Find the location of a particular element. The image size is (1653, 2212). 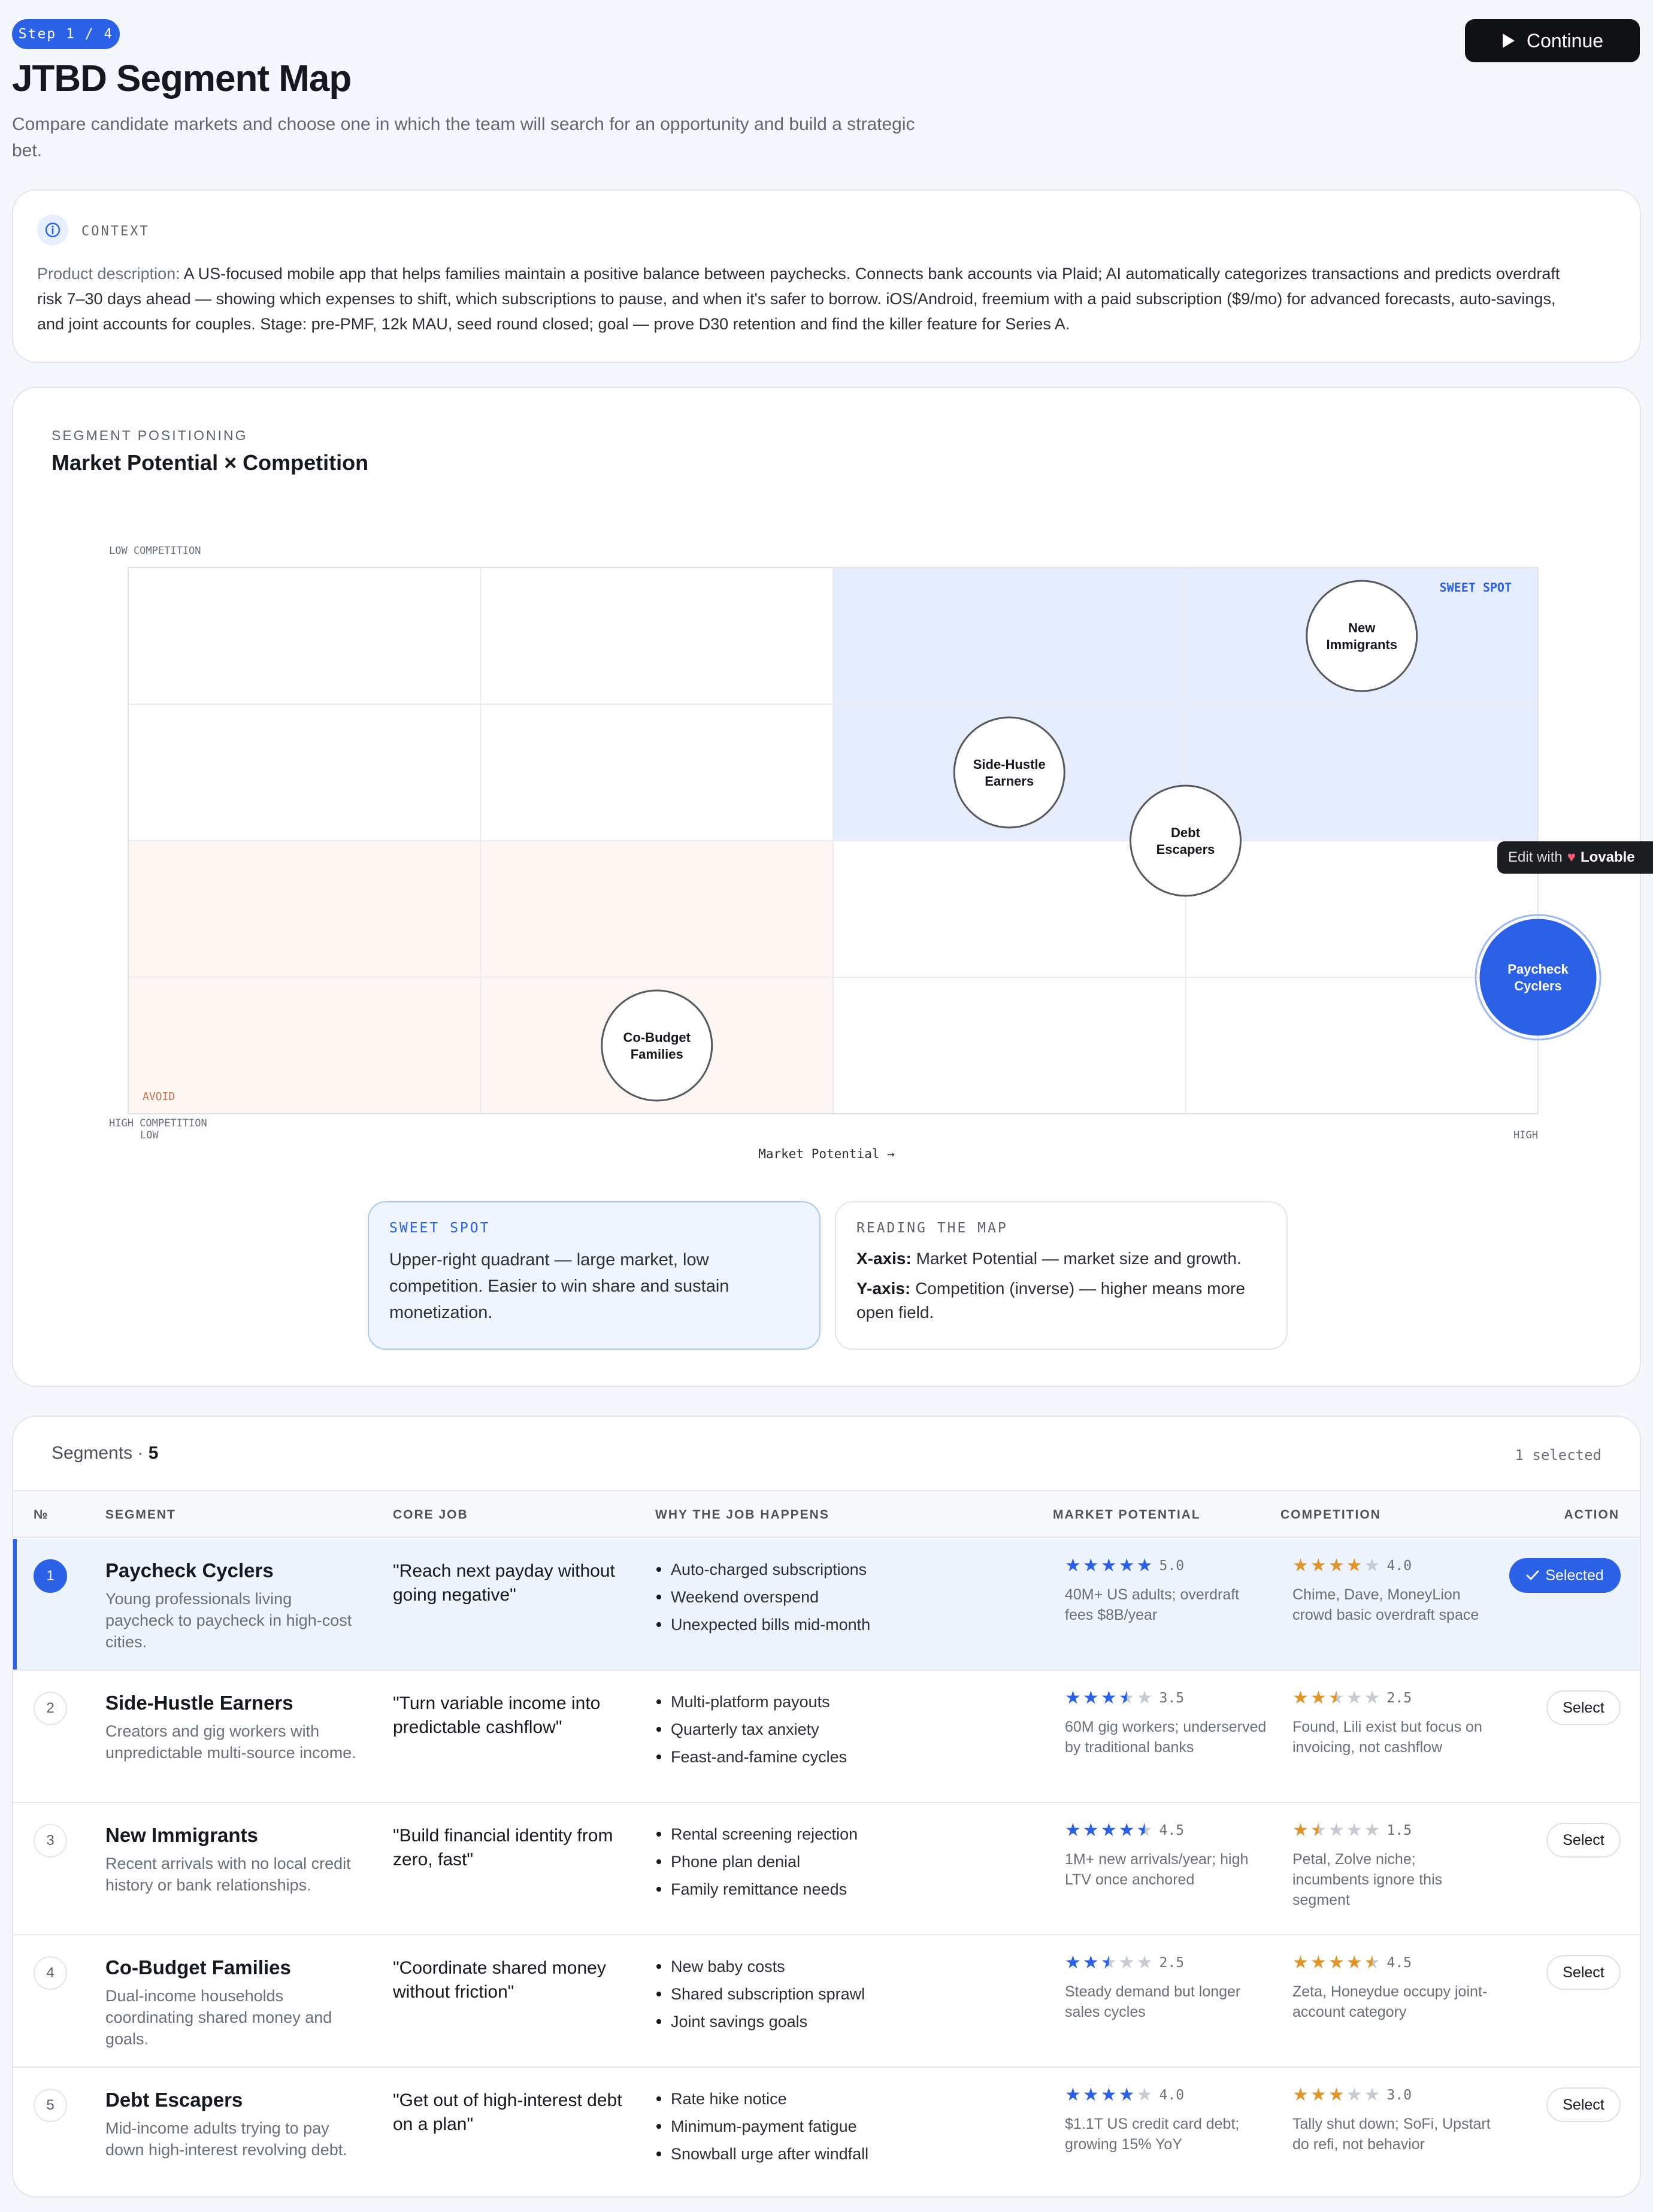

competition-rating: ★ ★ ★ ★ ★ 4.5 is located at coordinates (1352, 1963).